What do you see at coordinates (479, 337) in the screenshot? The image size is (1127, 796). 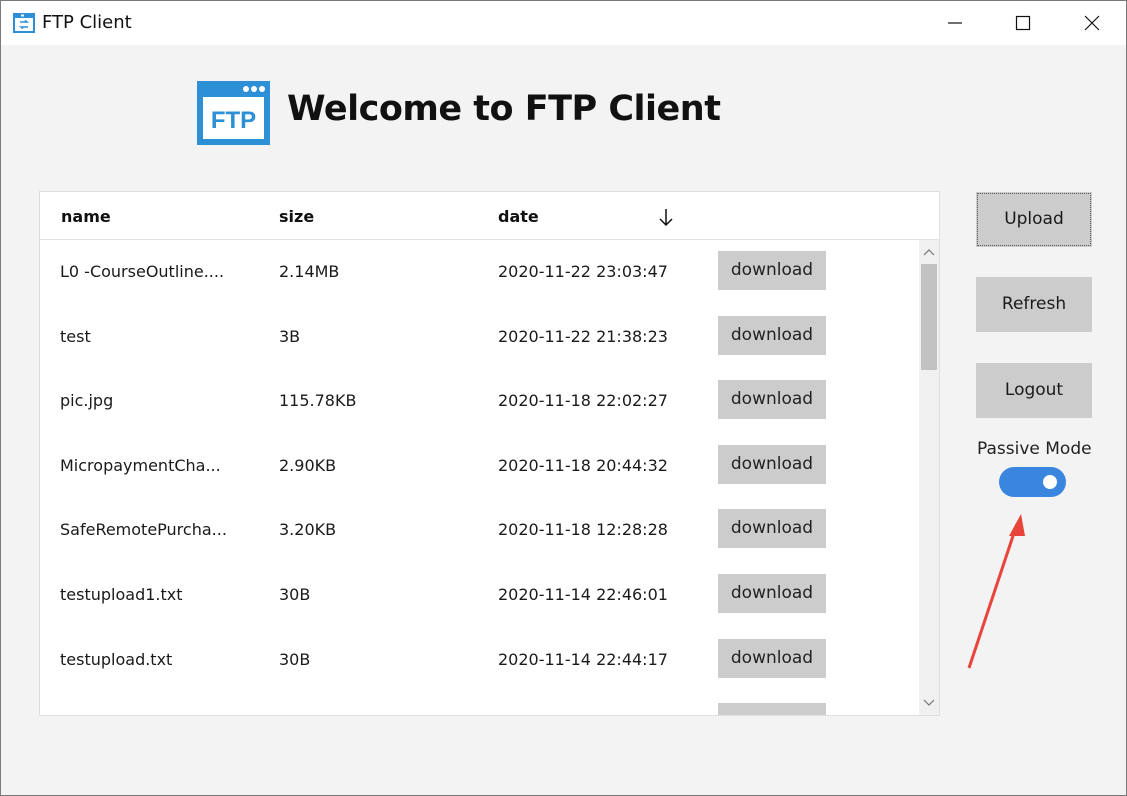 I see `table-row: test 3B 2020-11-22 21:38:23 download` at bounding box center [479, 337].